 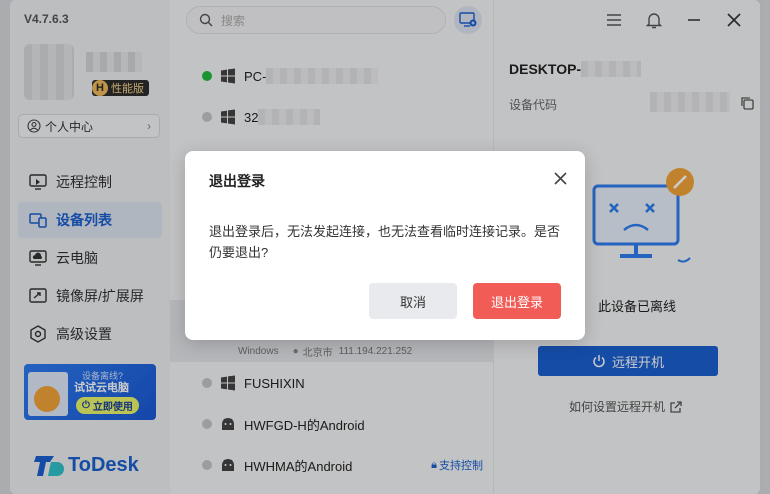 I want to click on close-icon, so click(x=560, y=178).